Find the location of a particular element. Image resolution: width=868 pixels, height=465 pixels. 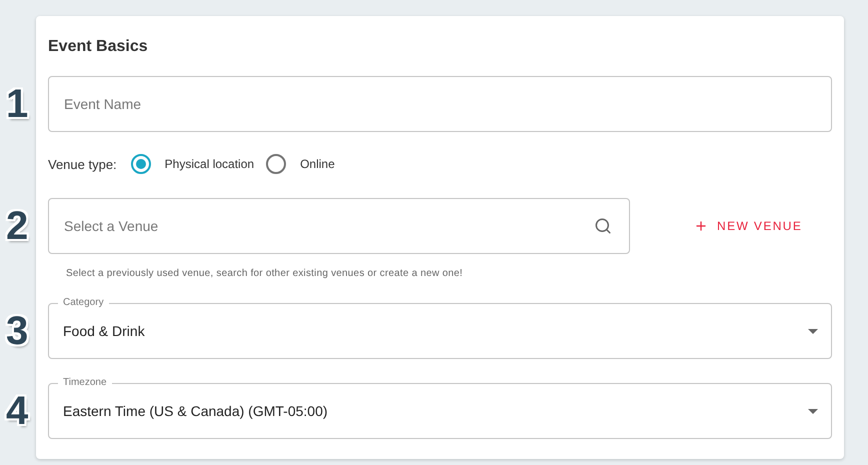

select-field: Category Food & Drink is located at coordinates (440, 327).